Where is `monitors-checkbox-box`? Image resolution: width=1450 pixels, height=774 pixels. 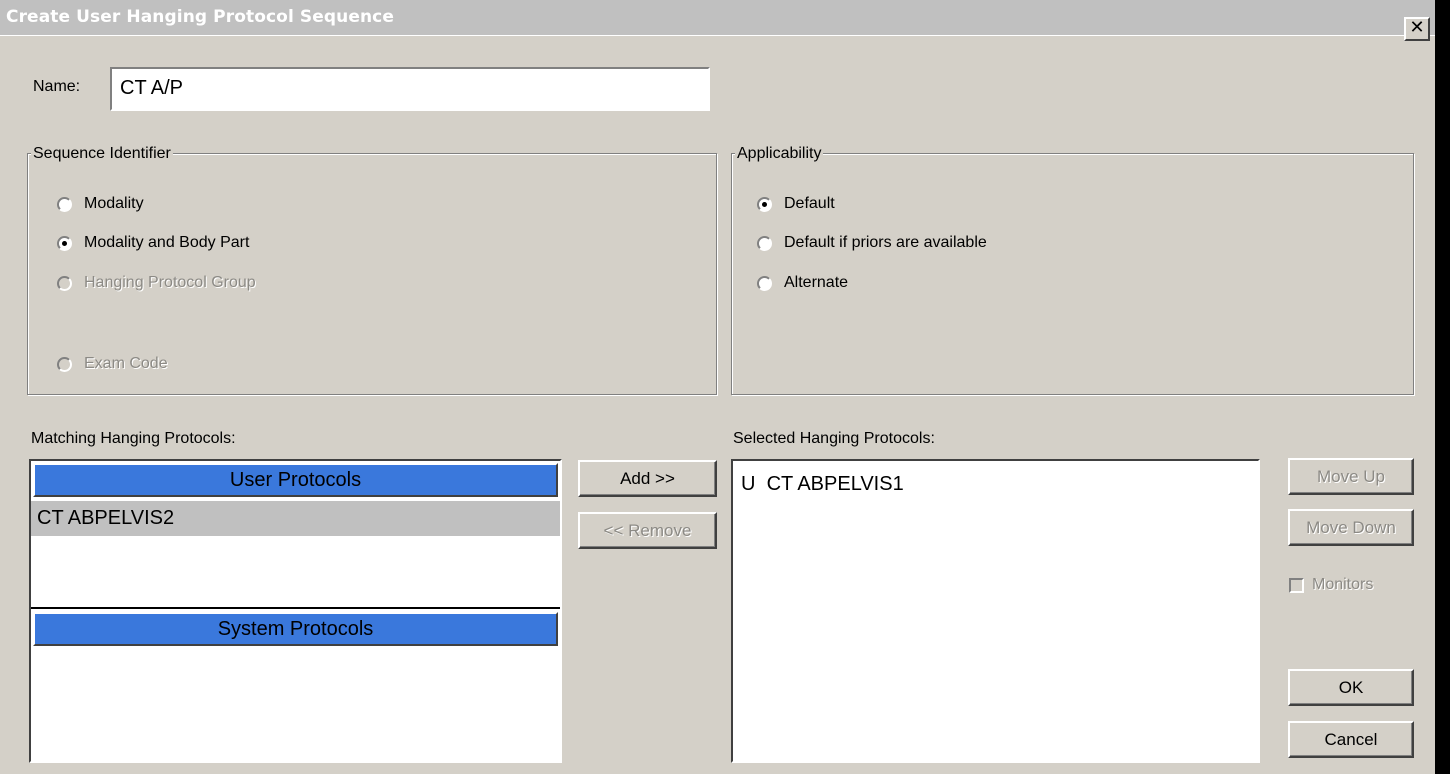
monitors-checkbox-box is located at coordinates (1296, 585).